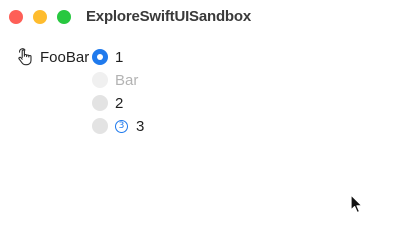 The image size is (412, 242). I want to click on circled-number-icon: 3, so click(121, 126).